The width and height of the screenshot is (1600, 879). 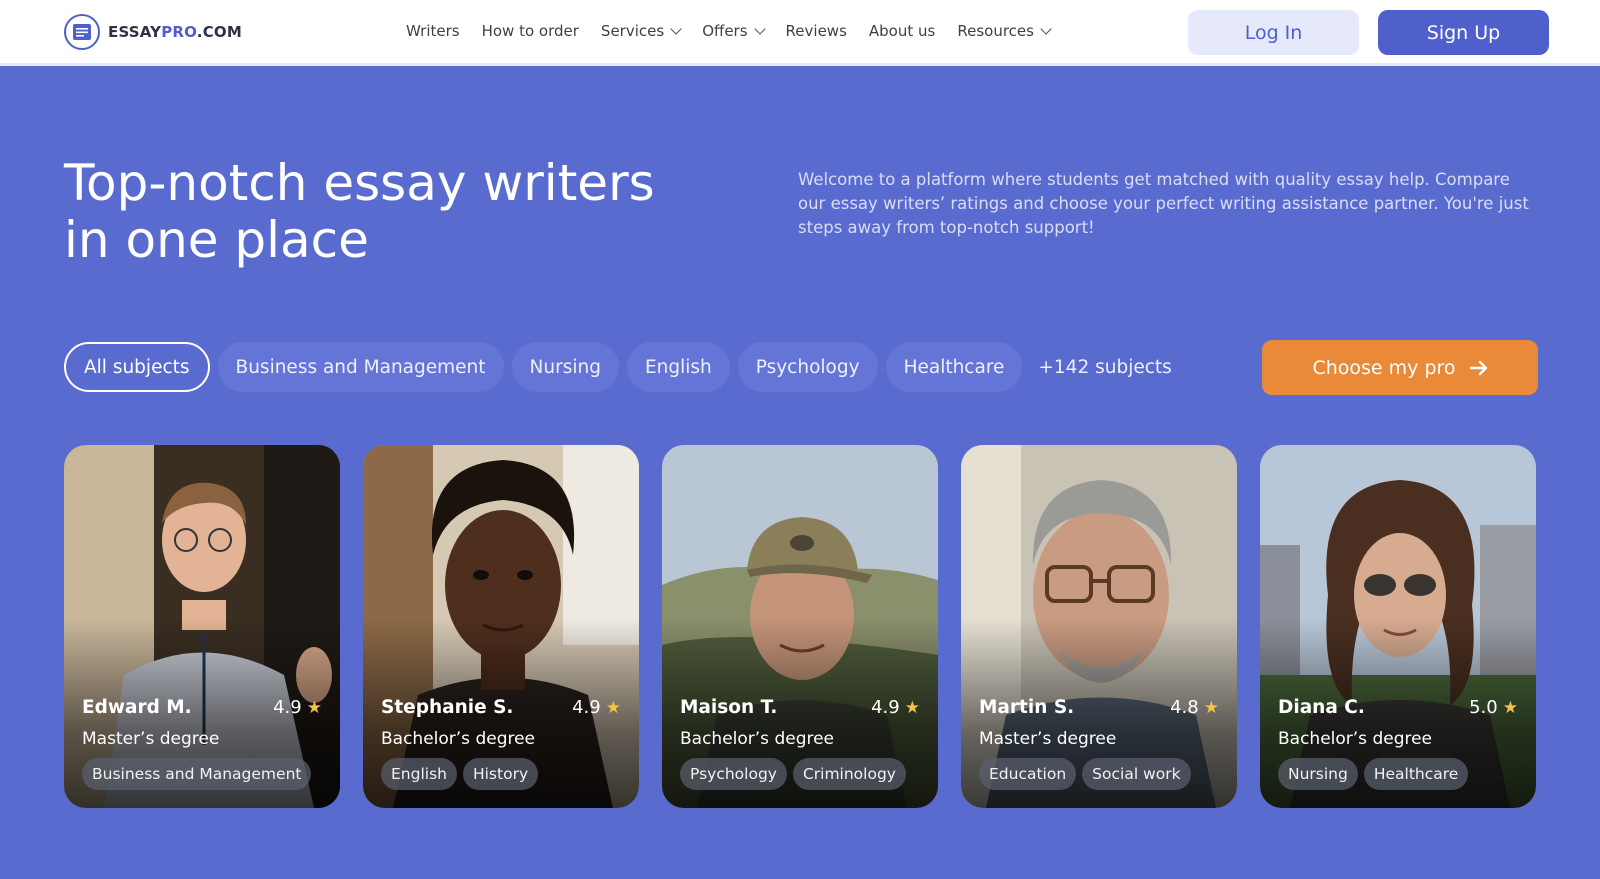 I want to click on nav-about-us: About us, so click(x=902, y=31).